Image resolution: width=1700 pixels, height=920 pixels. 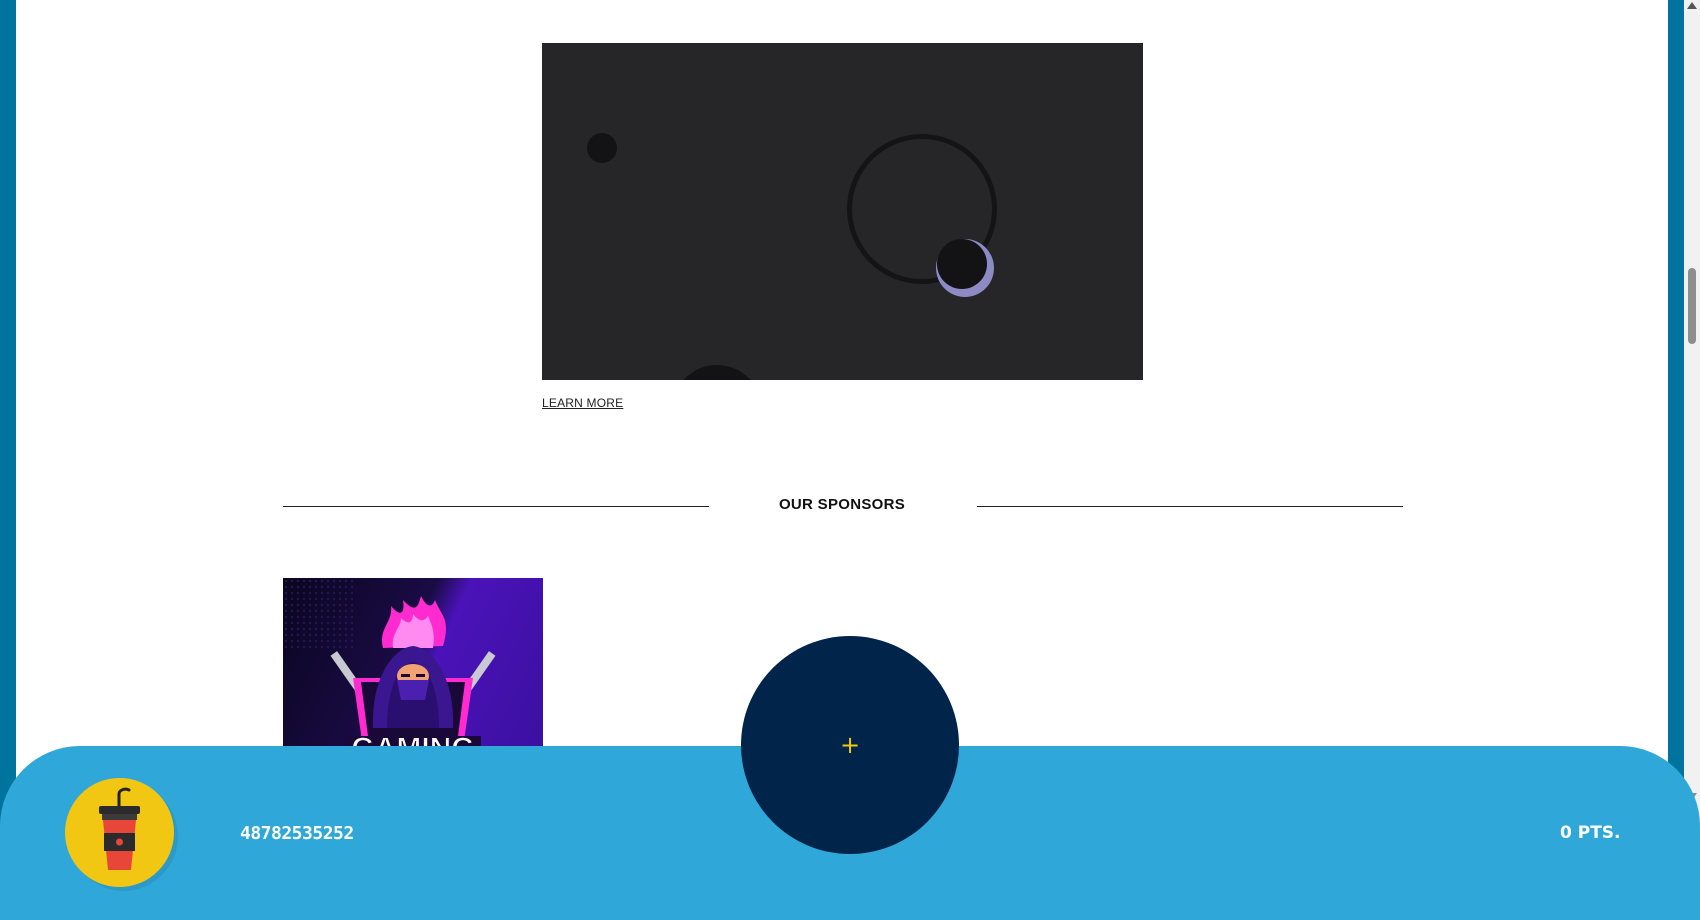 I want to click on sponsor-logo: GAMING, so click(x=413, y=668).